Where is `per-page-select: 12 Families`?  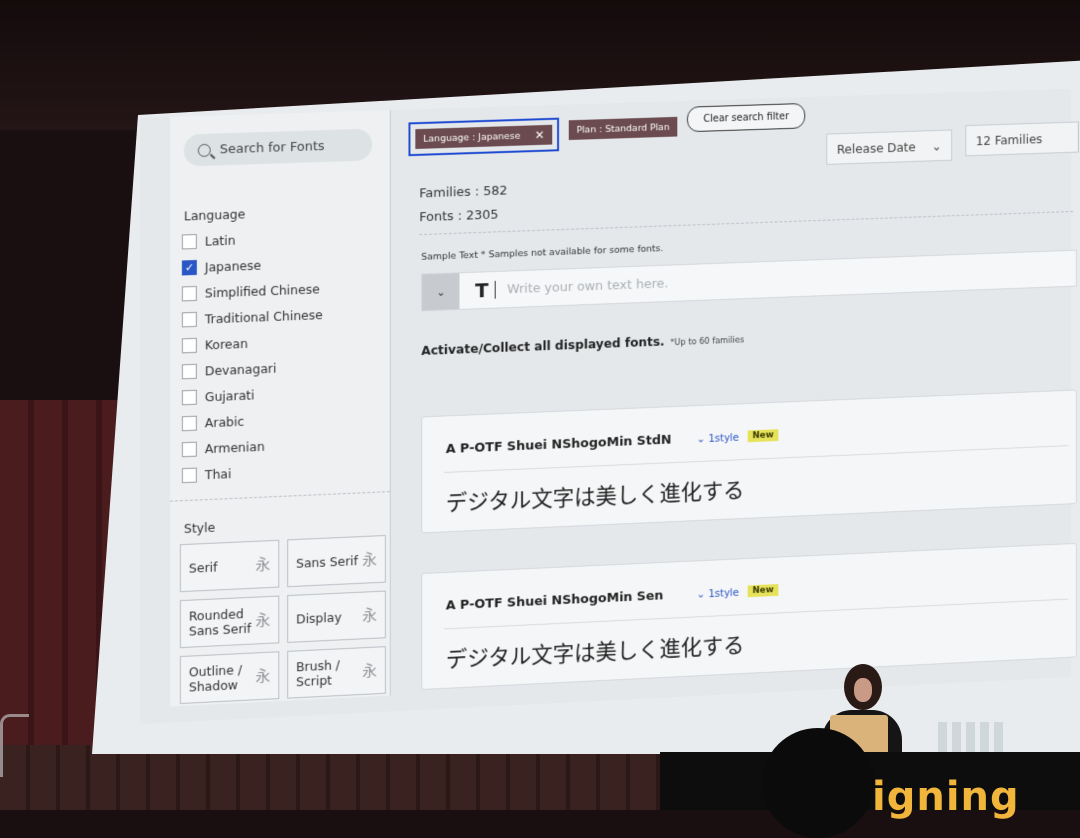
per-page-select: 12 Families is located at coordinates (1022, 139).